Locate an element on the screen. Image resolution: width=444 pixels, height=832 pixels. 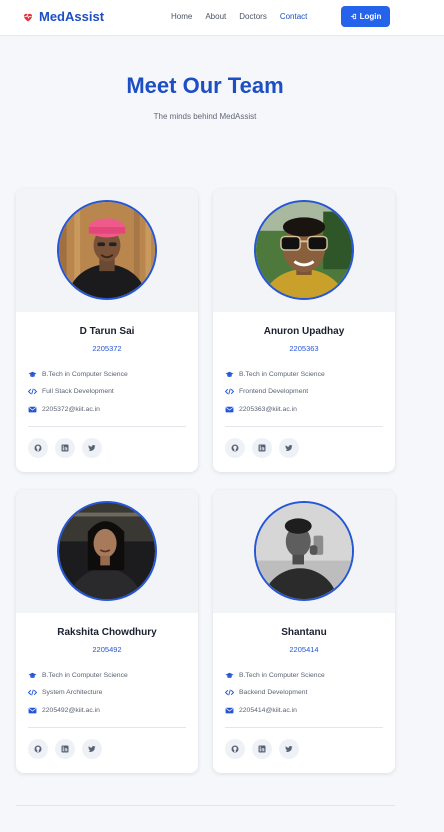
email-row: 2205414@kiit.ac.in is located at coordinates (305, 710).